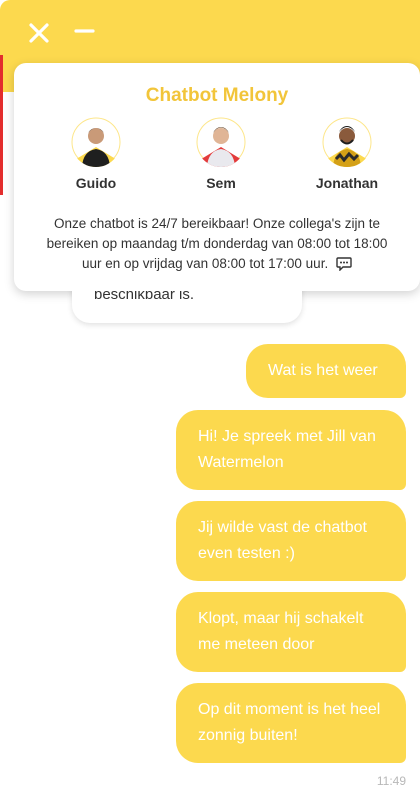 The height and width of the screenshot is (812, 420). Describe the element at coordinates (221, 142) in the screenshot. I see `avatar-sem` at that location.